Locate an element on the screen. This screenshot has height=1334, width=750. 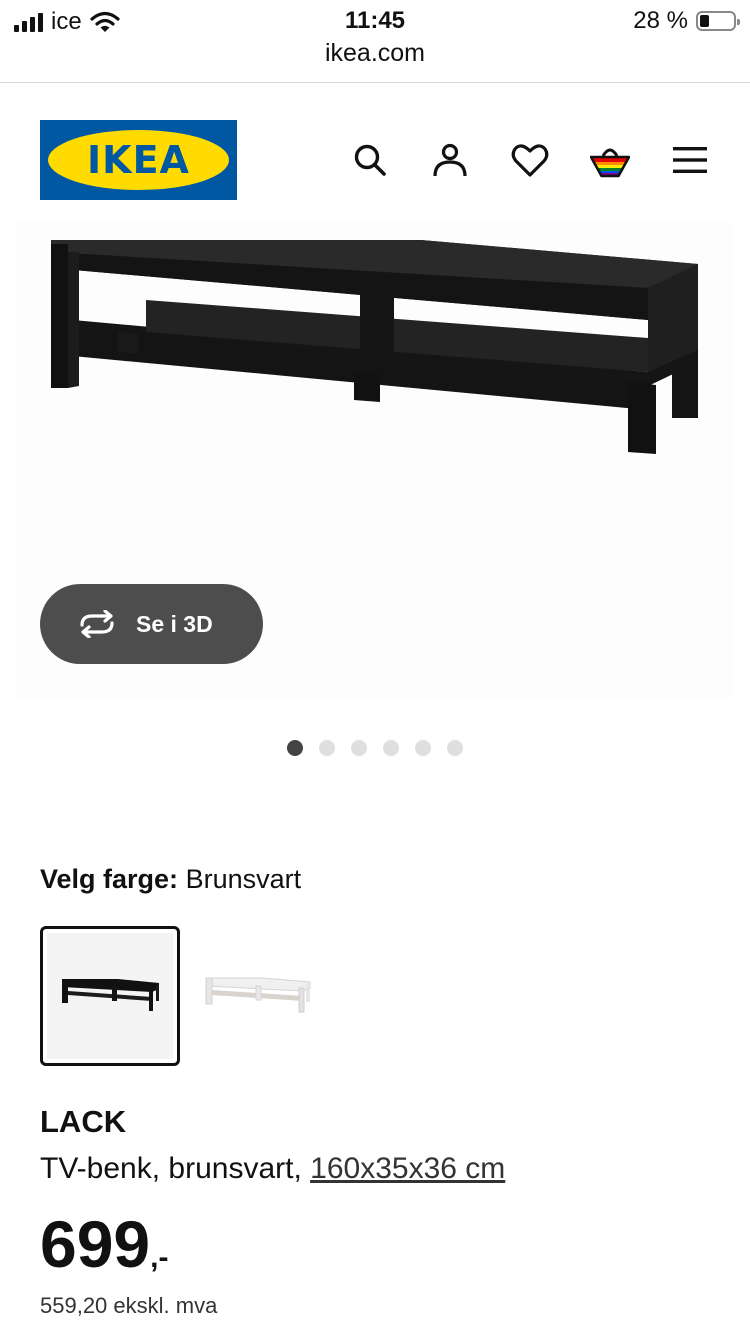
price-value: 699 is located at coordinates (95, 1244).